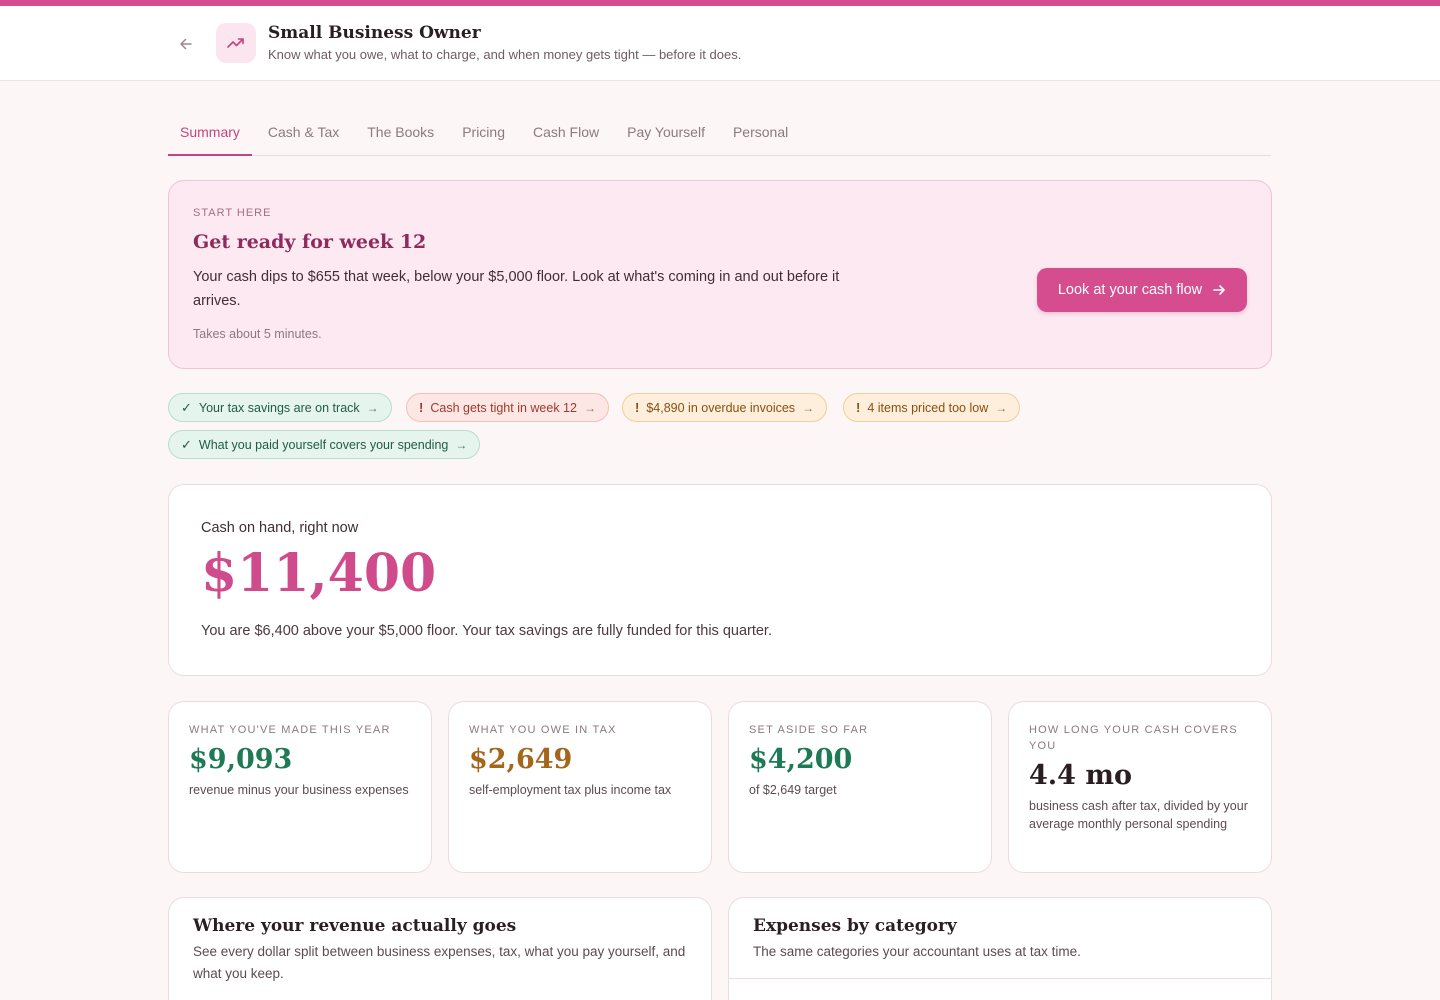 The height and width of the screenshot is (1000, 1440). I want to click on tab-pricing: Pricing, so click(483, 133).